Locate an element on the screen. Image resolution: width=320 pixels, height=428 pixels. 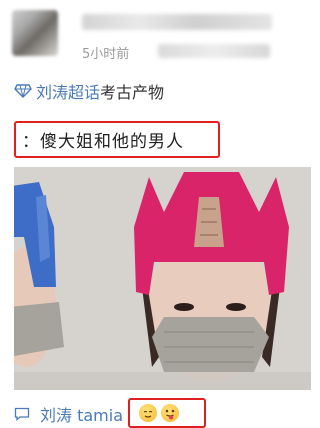
topic-link: 刘涛超话 is located at coordinates (68, 91).